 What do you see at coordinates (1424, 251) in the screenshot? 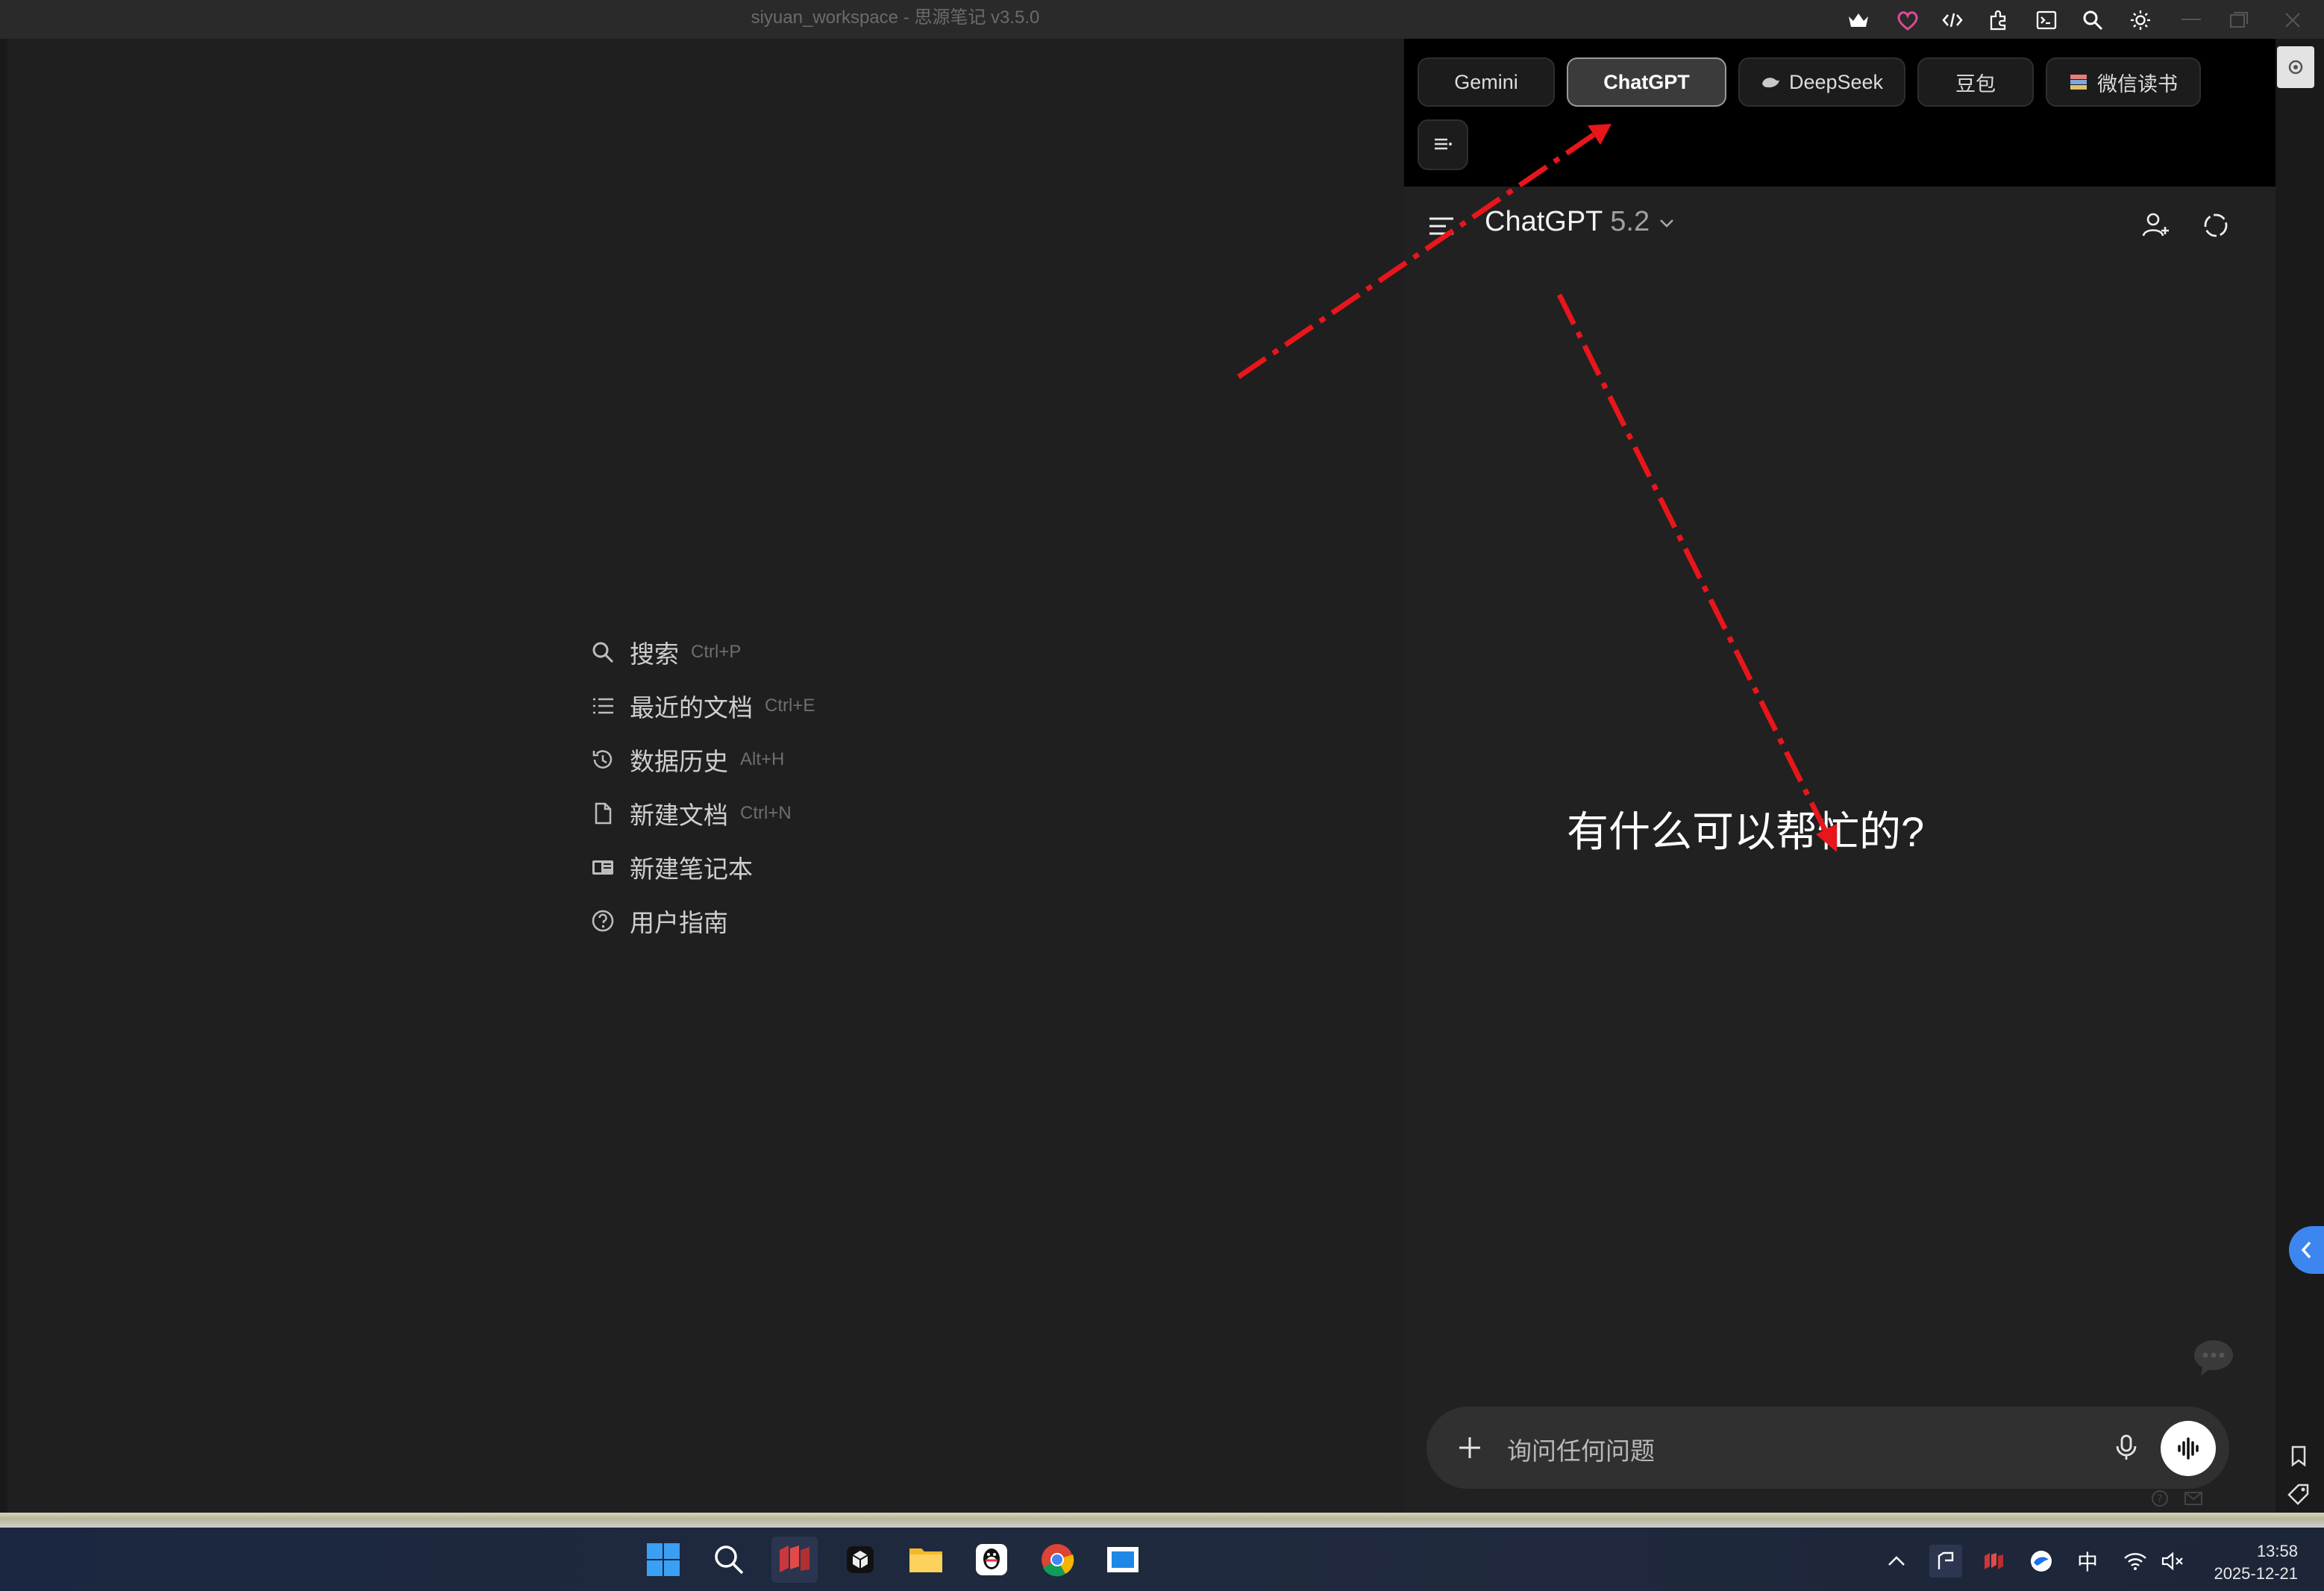
I see `arrow-to-chatgpt-tab` at bounding box center [1424, 251].